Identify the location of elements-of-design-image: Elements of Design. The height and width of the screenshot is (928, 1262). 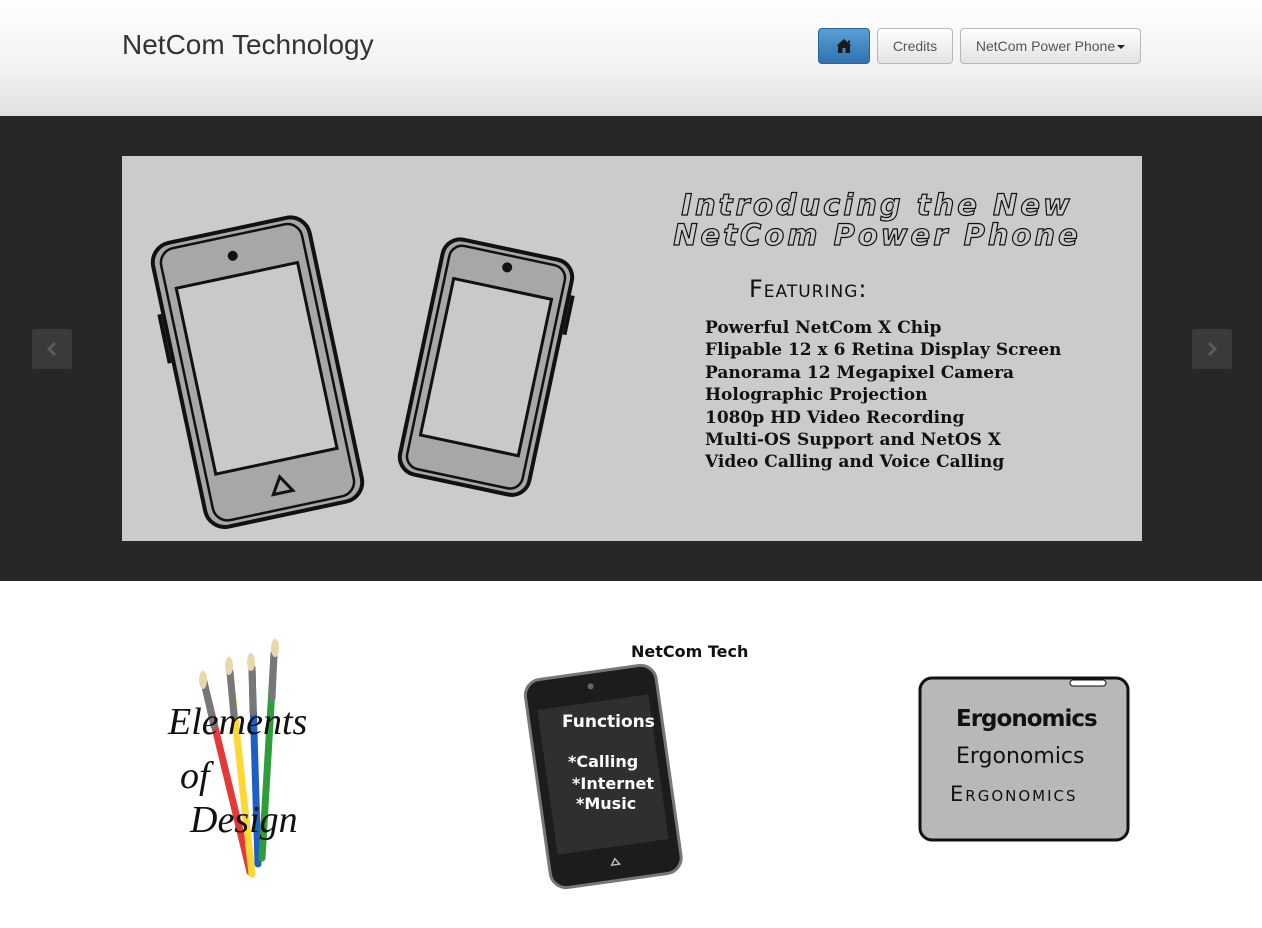
(240, 762).